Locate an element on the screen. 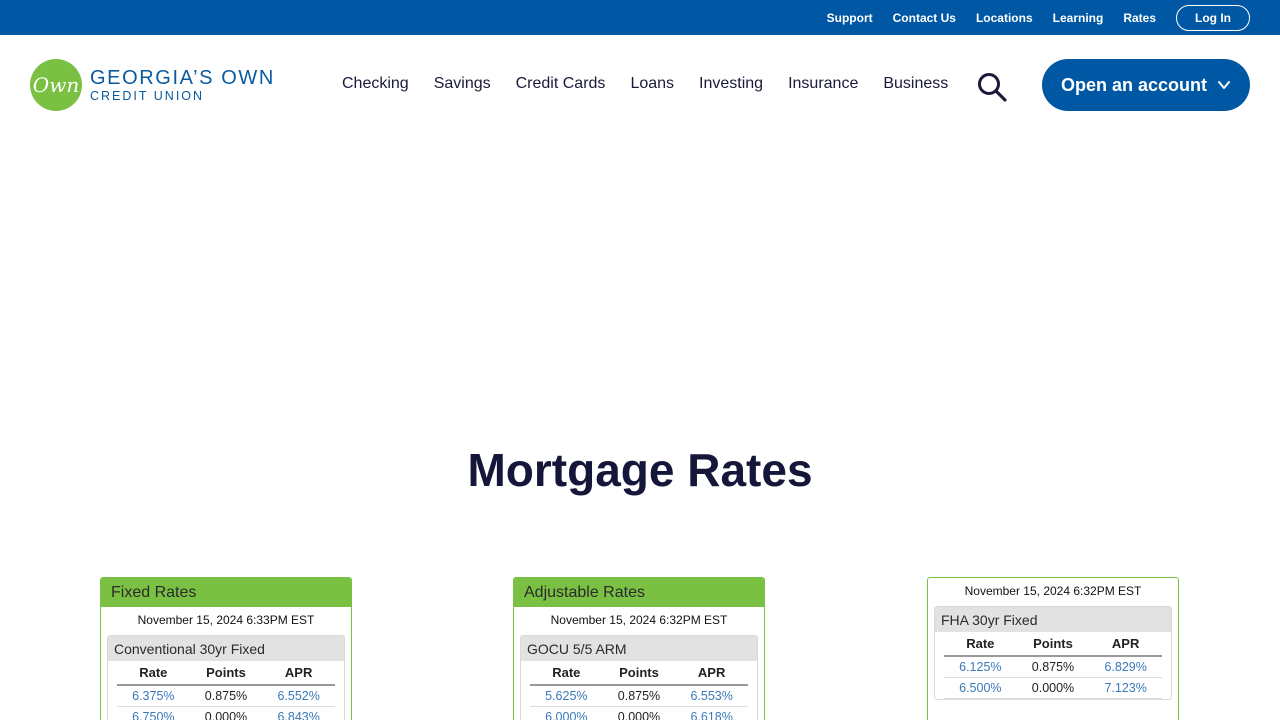 This screenshot has width=1280, height=720. widget-header: Fixed Rates is located at coordinates (226, 592).